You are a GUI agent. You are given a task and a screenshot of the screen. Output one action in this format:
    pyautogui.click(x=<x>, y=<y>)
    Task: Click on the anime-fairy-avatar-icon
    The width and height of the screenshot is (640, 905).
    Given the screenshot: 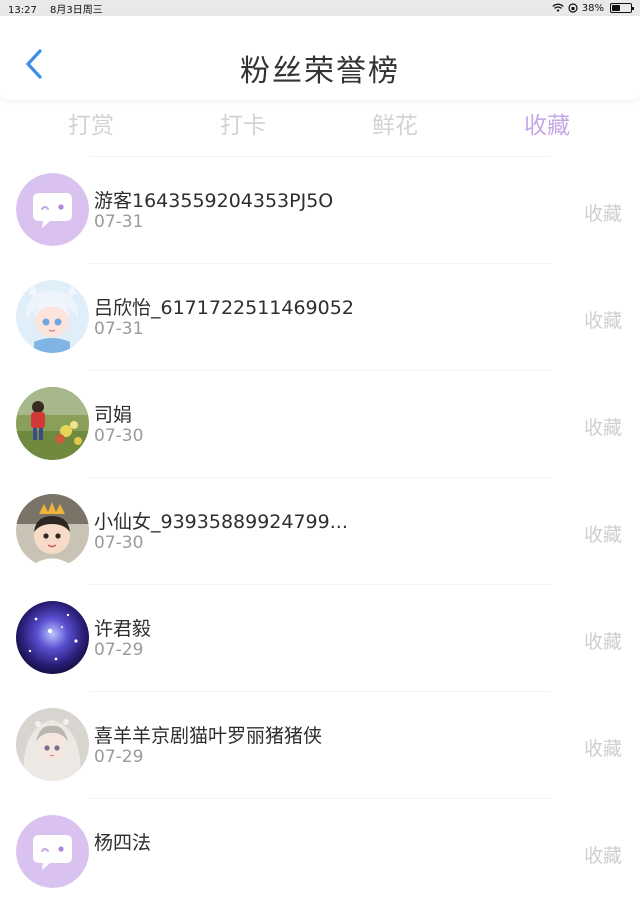 What is the action you would take?
    pyautogui.click(x=52, y=744)
    